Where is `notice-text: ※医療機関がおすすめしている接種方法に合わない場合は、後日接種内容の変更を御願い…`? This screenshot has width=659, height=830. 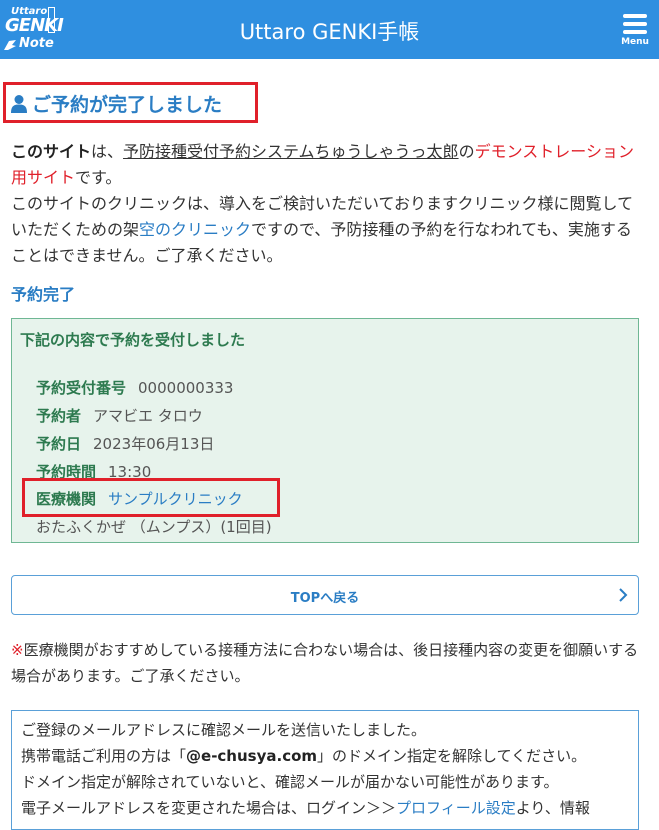 notice-text: ※医療機関がおすすめしている接種方法に合わない場合は、後日接種内容の変更を御願い… is located at coordinates (326, 663).